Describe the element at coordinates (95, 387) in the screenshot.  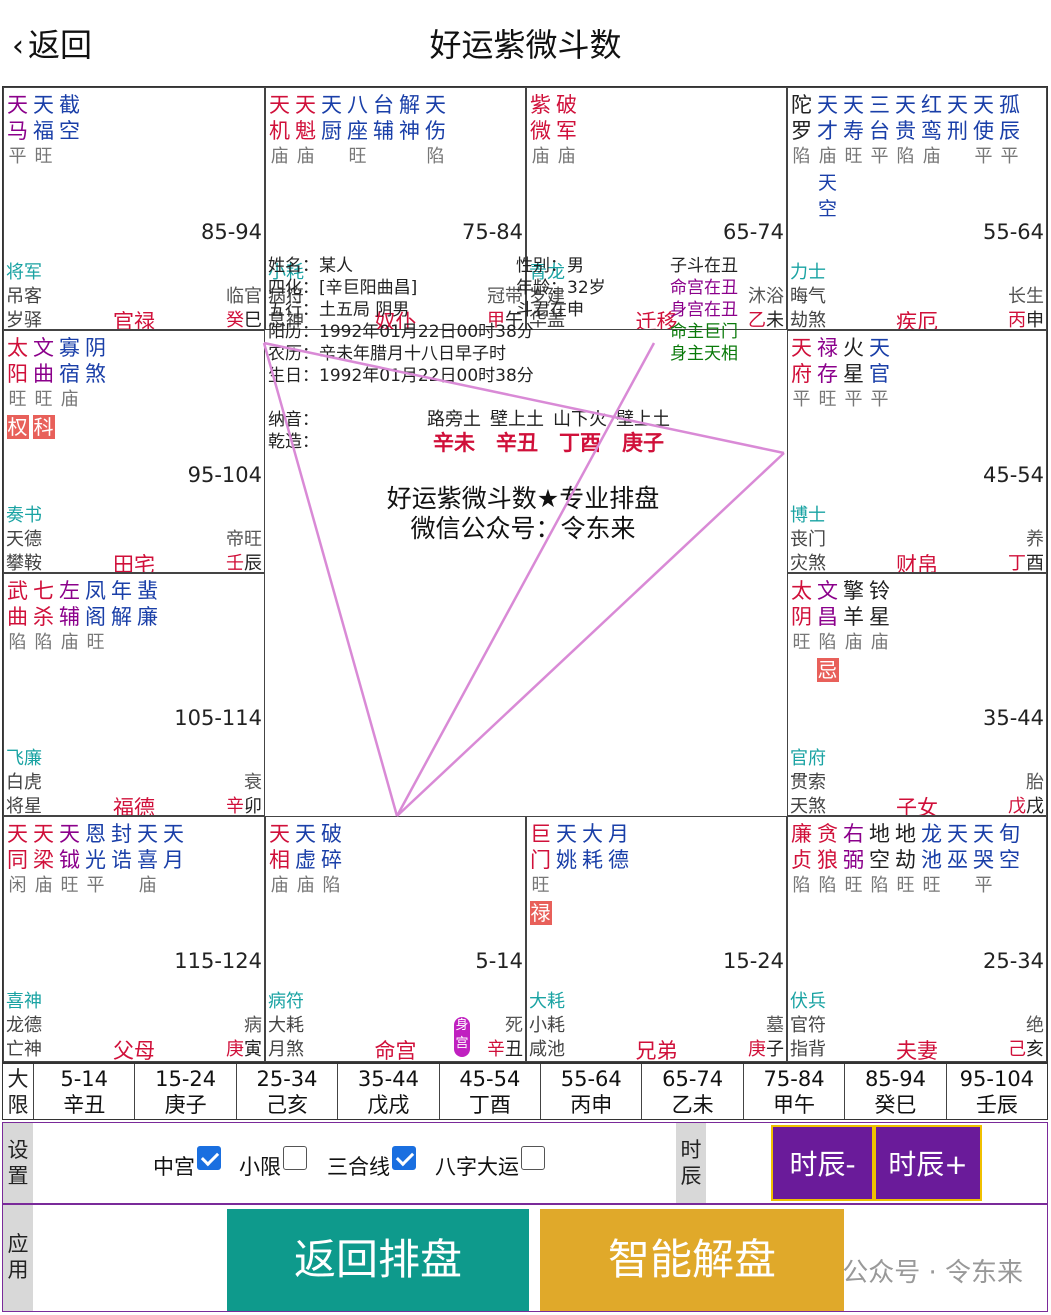
I see `star-column: 阴煞` at that location.